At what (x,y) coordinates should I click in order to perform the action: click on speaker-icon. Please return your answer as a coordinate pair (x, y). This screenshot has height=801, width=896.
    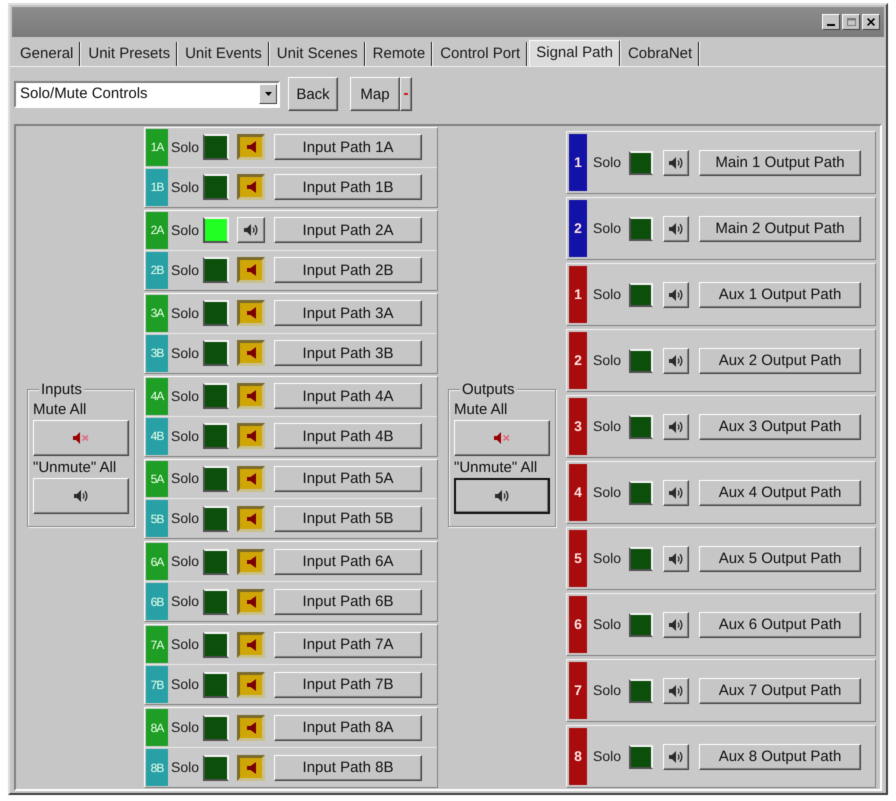
    Looking at the image, I should click on (251, 602).